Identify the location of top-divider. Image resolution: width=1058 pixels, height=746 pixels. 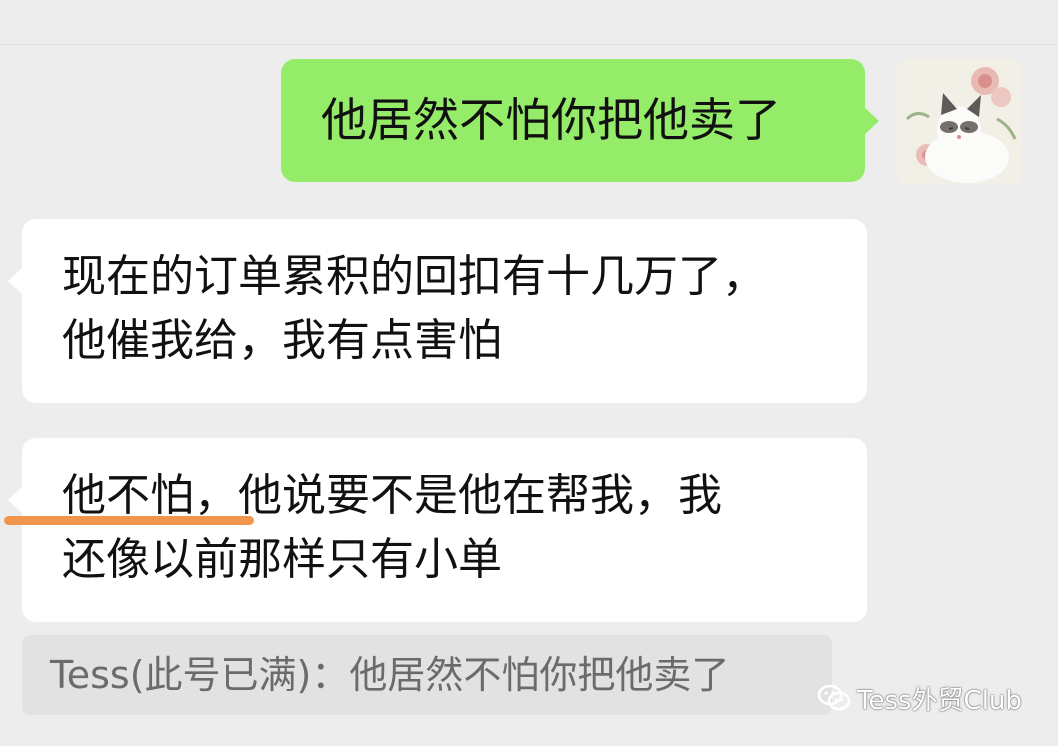
(529, 44).